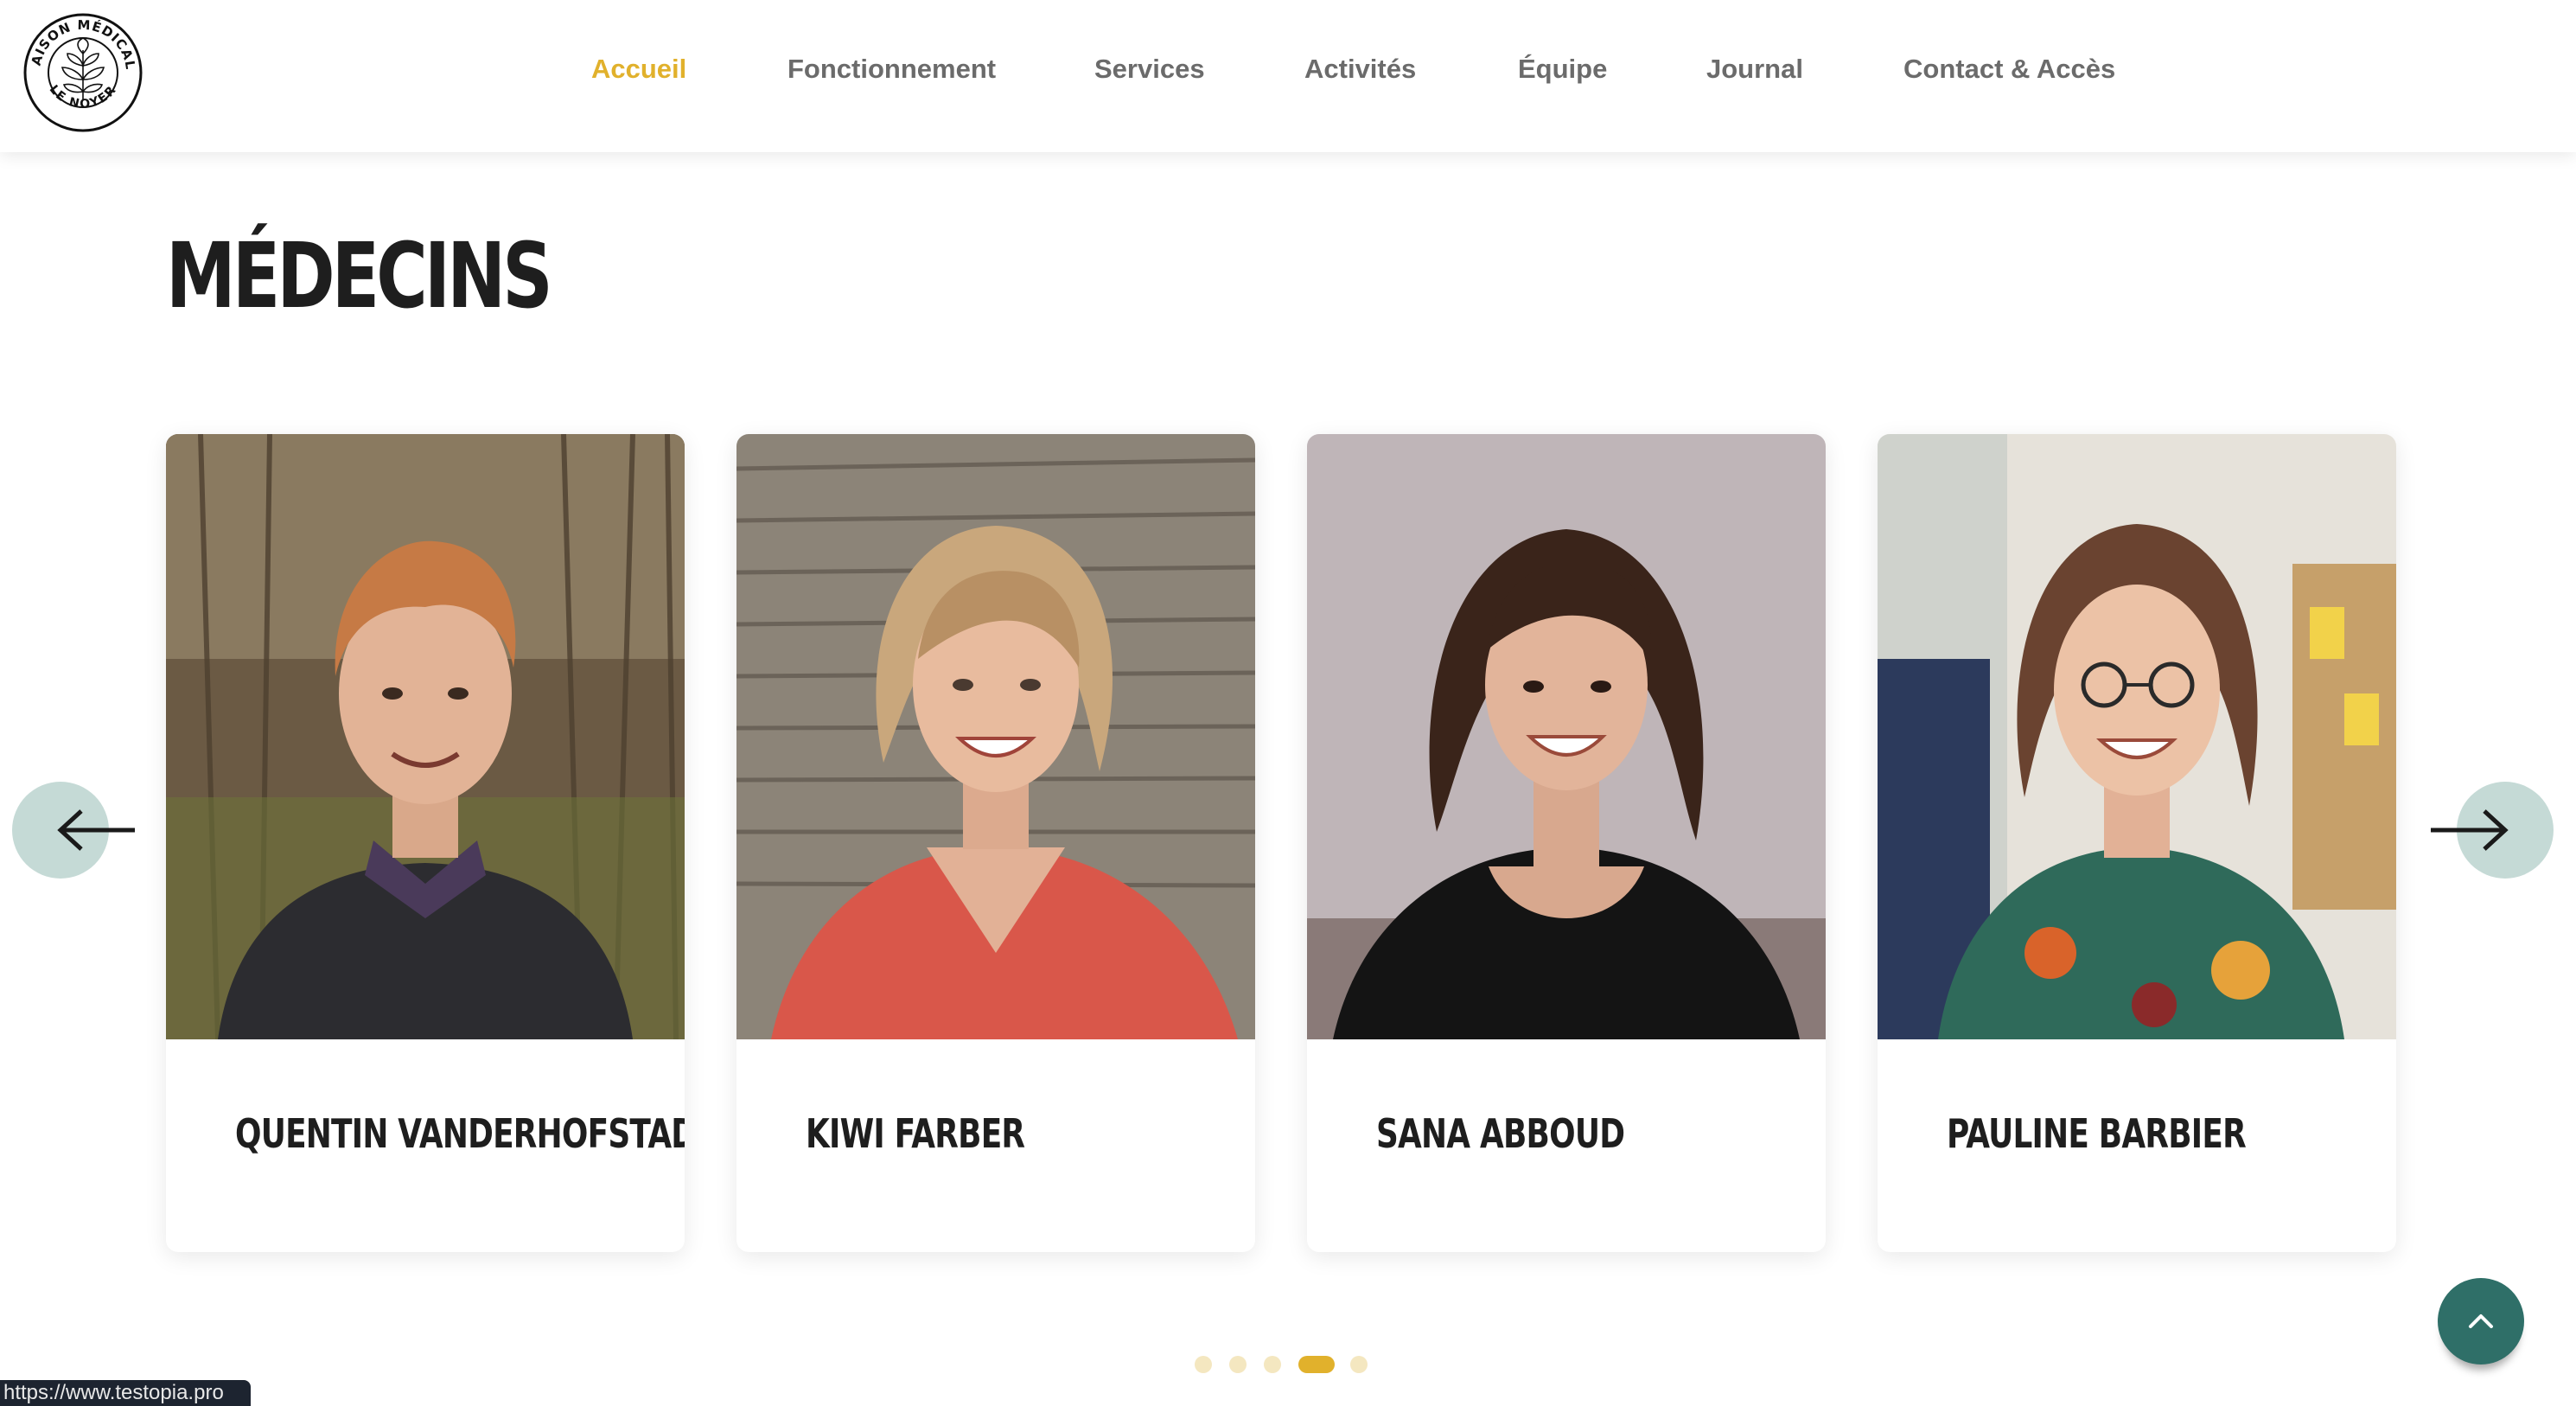 This screenshot has height=1406, width=2576. What do you see at coordinates (1754, 69) in the screenshot?
I see `nav-item-journal: Journal` at bounding box center [1754, 69].